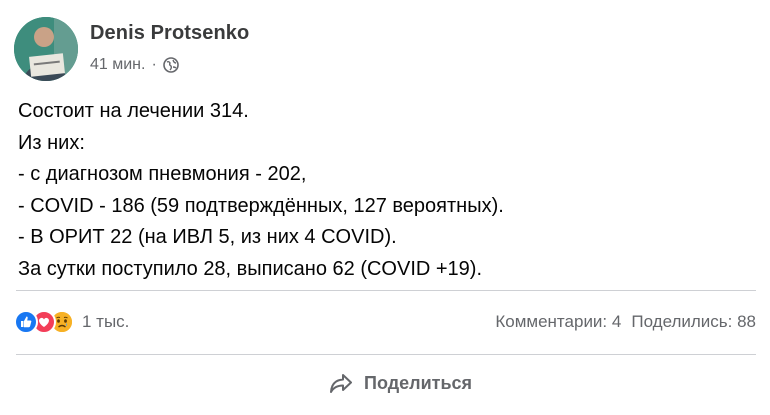 This screenshot has width=770, height=415. I want to click on post-timestamp: 41 мин., so click(117, 65).